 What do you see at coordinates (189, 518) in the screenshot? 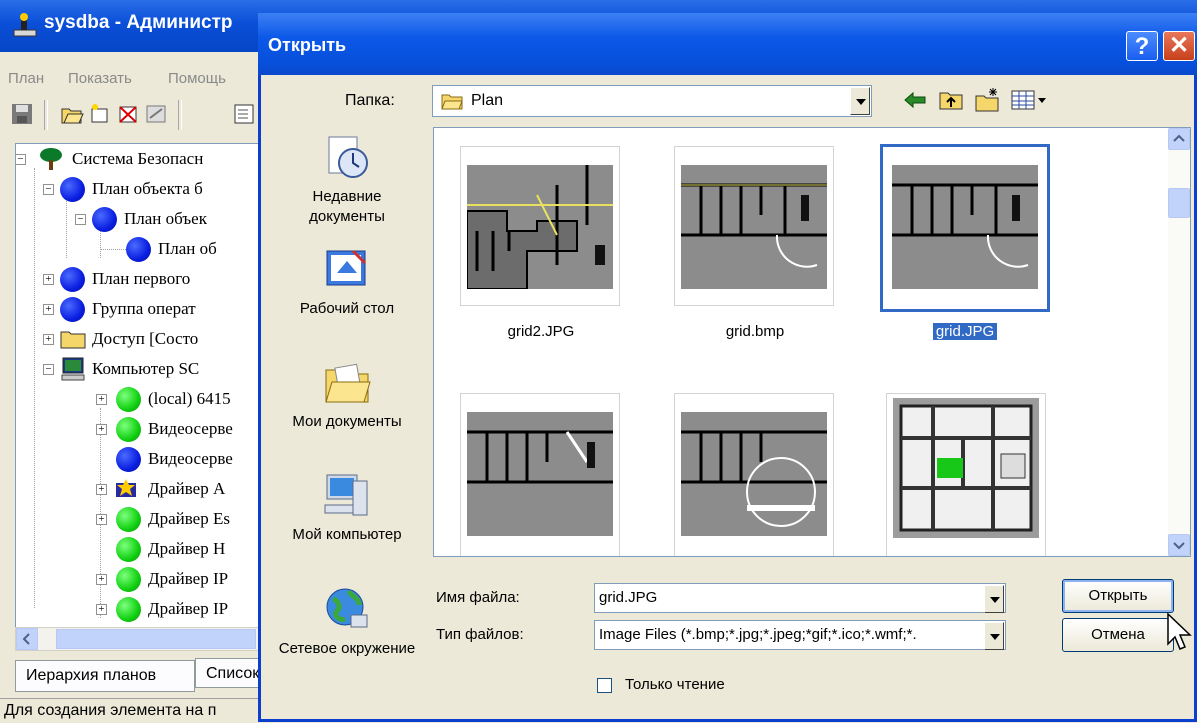
I see `tree-item-label: Драйвер Es` at bounding box center [189, 518].